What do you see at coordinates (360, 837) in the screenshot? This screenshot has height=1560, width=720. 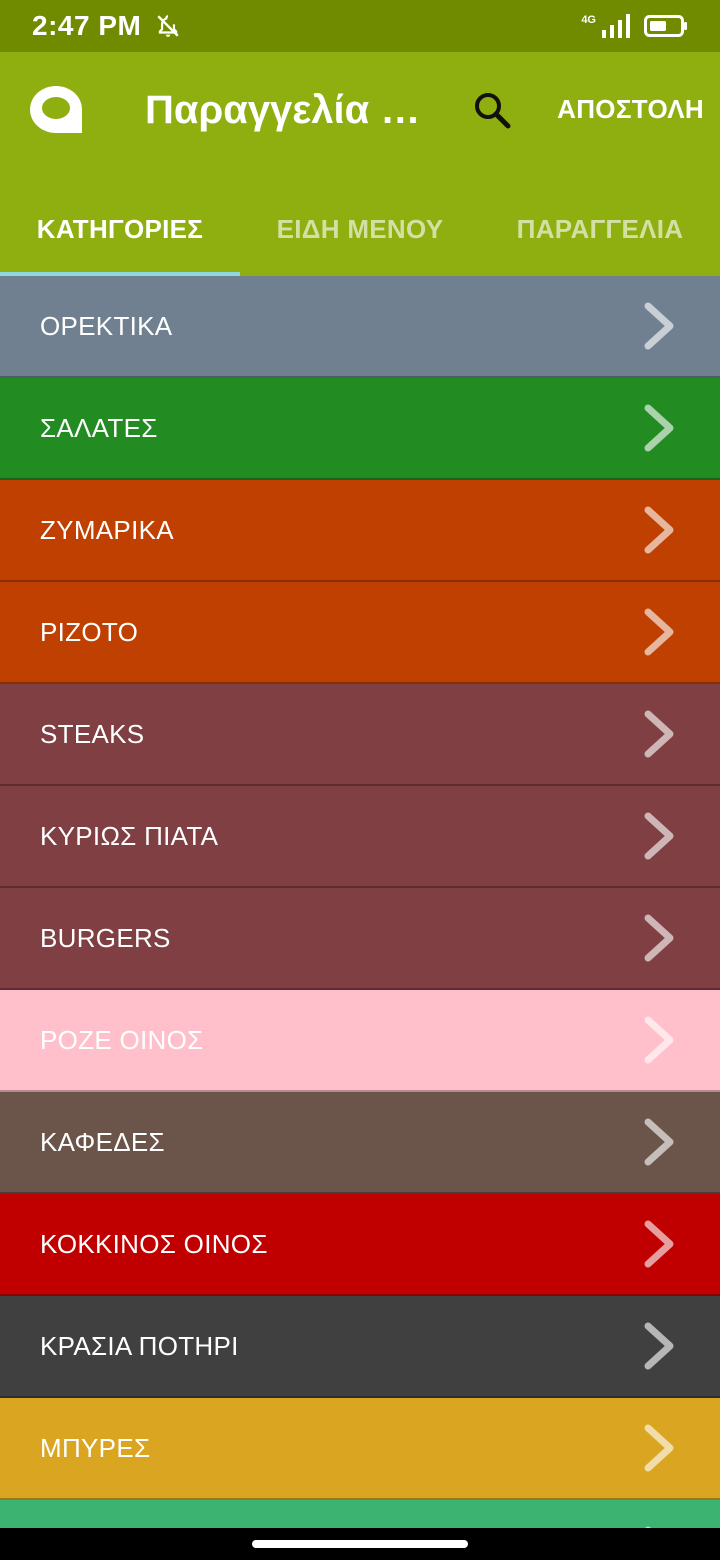 I see `category-row: ΚΥΡΙΩΣ ΠΙΑΤΑ` at bounding box center [360, 837].